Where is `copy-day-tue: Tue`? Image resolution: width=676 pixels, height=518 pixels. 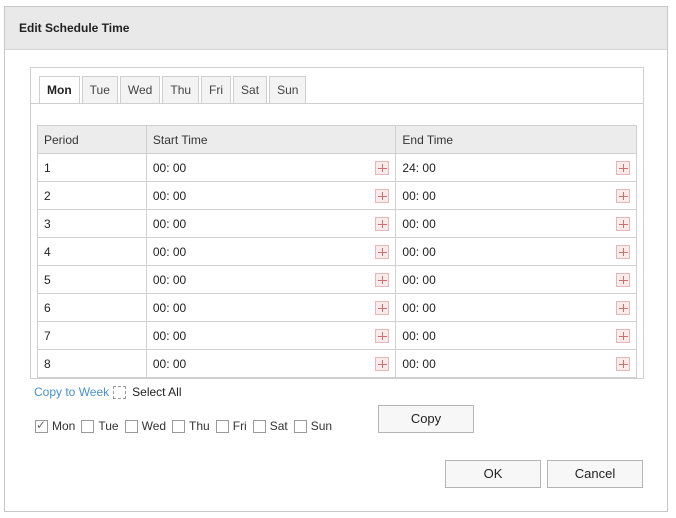
copy-day-tue: Tue is located at coordinates (100, 426).